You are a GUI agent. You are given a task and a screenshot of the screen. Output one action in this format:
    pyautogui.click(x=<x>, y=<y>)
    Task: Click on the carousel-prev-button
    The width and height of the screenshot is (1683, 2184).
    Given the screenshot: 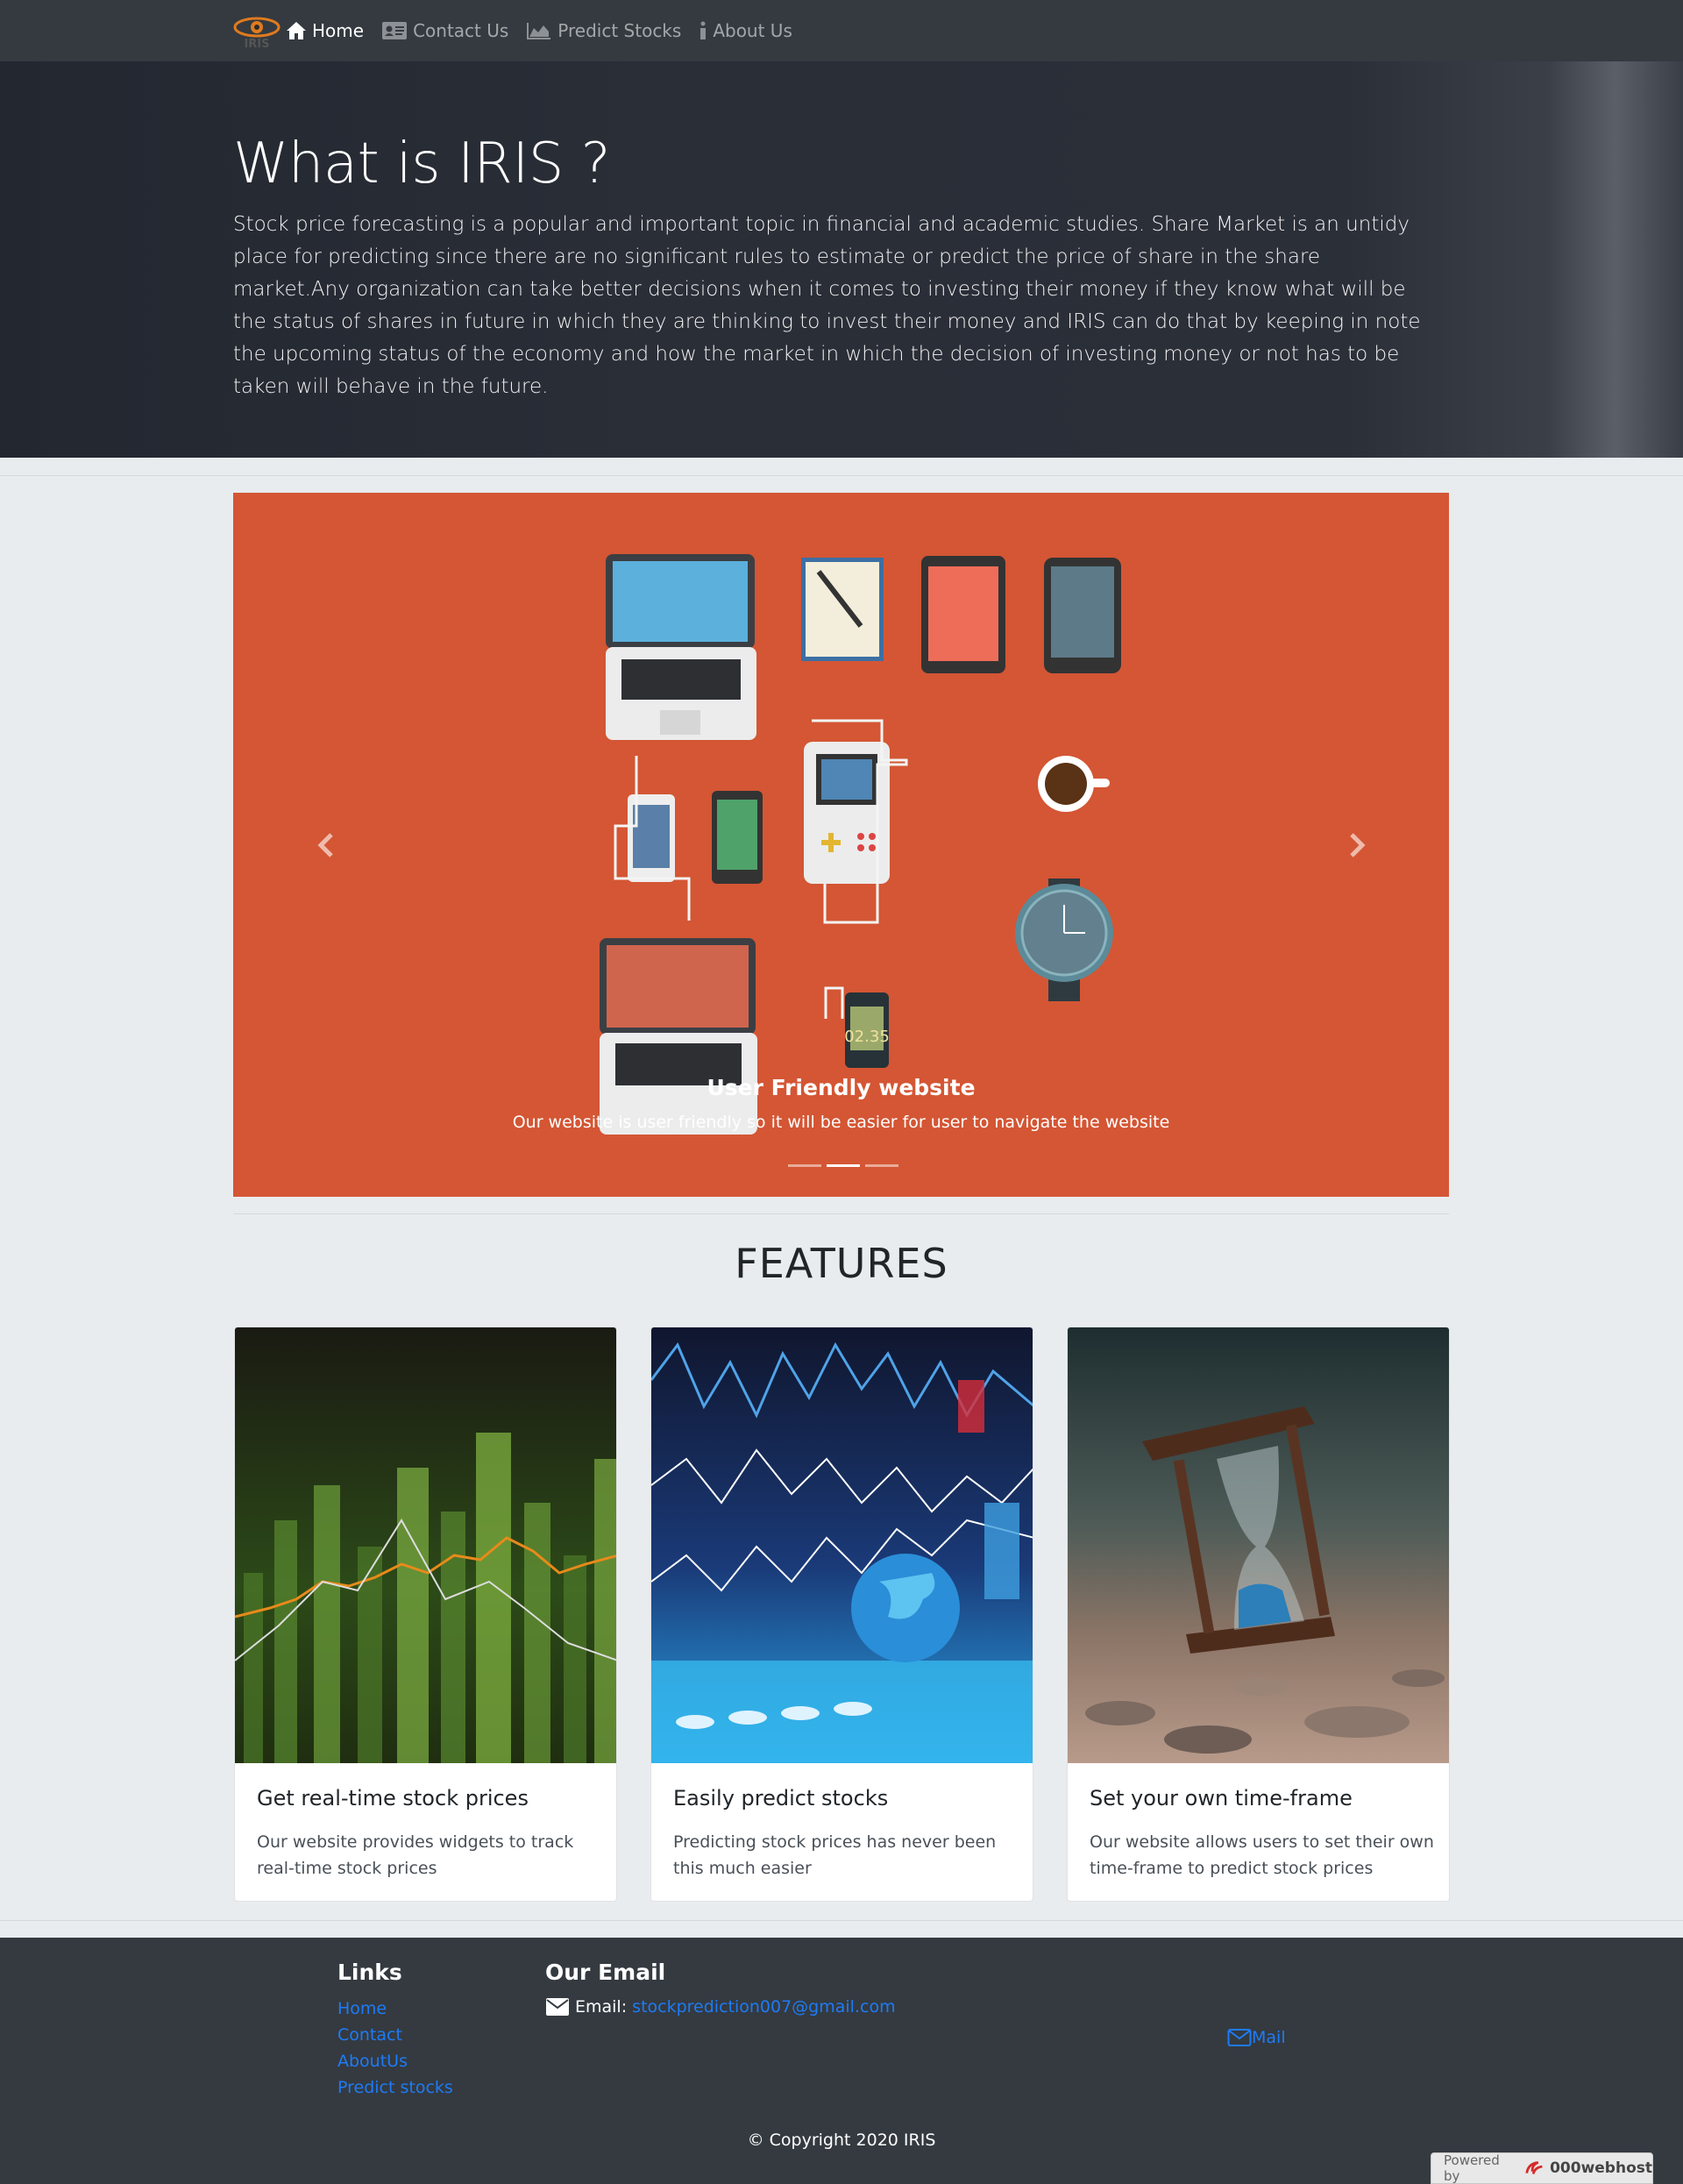 What is the action you would take?
    pyautogui.click(x=326, y=845)
    